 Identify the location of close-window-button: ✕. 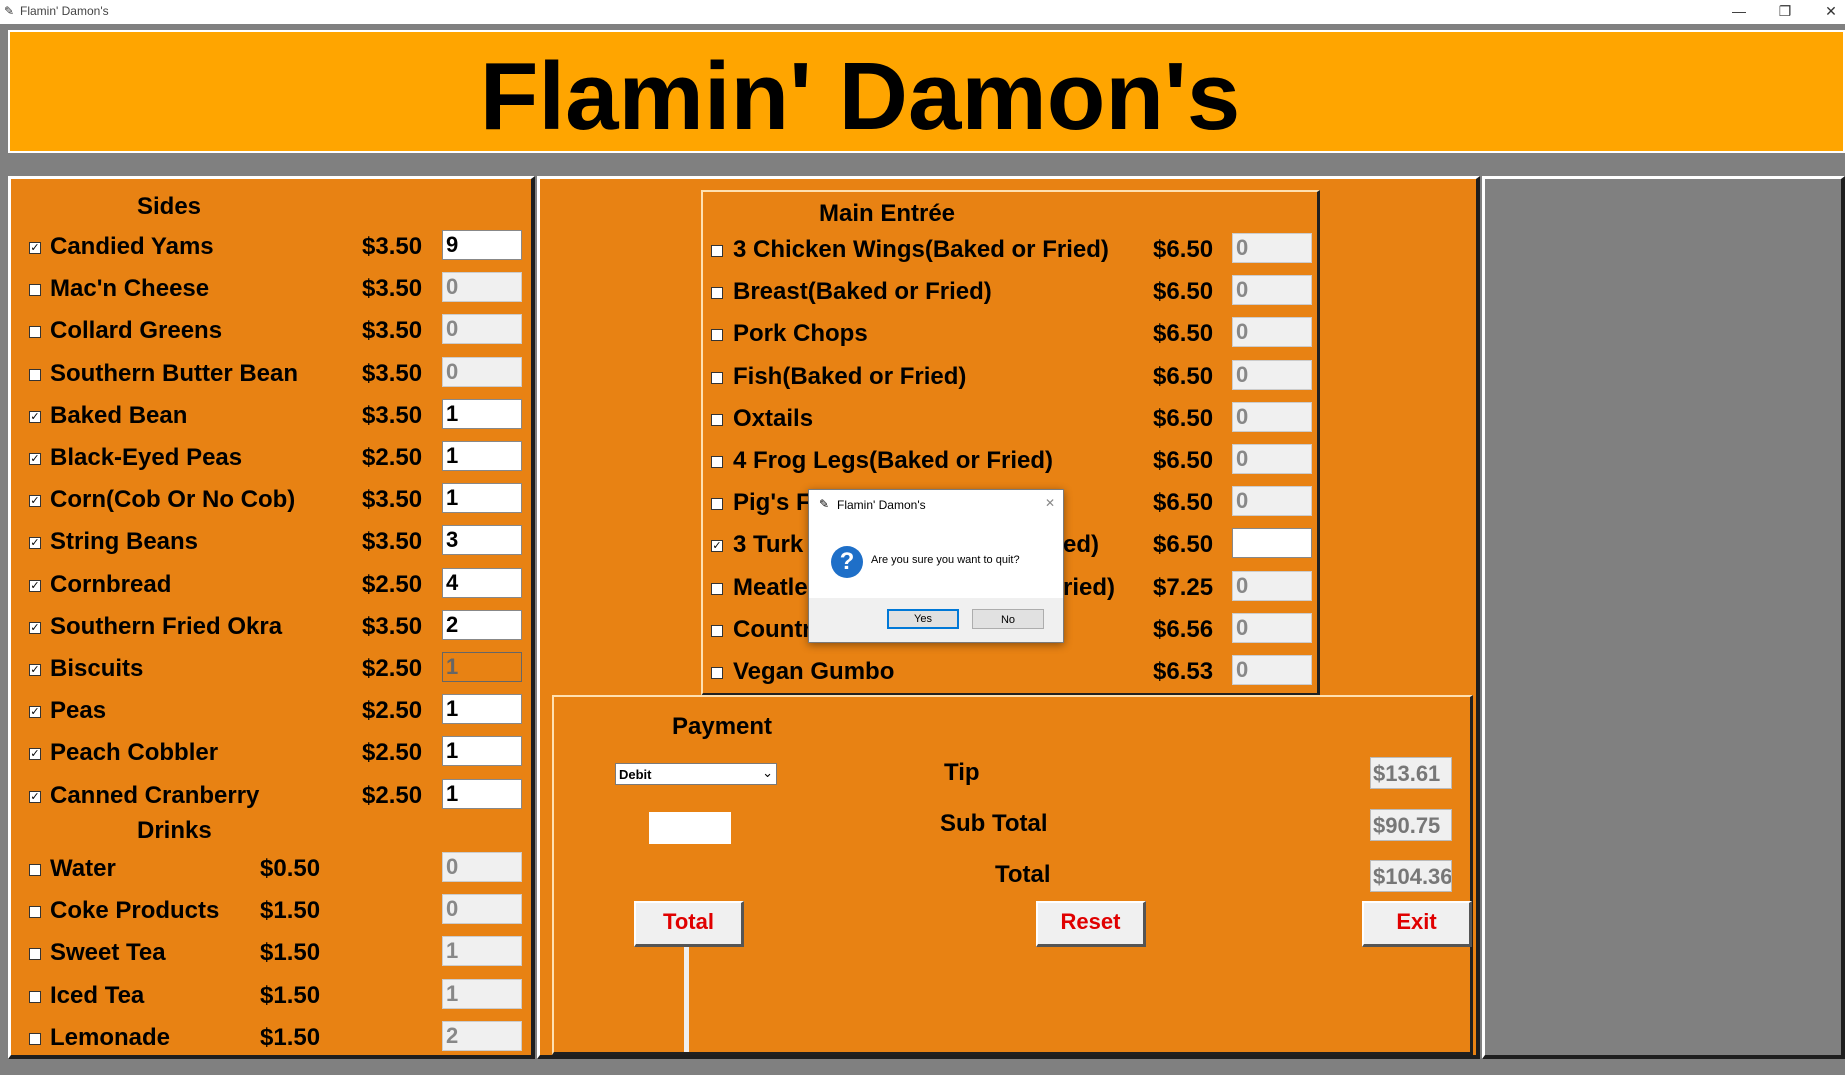
(1826, 12).